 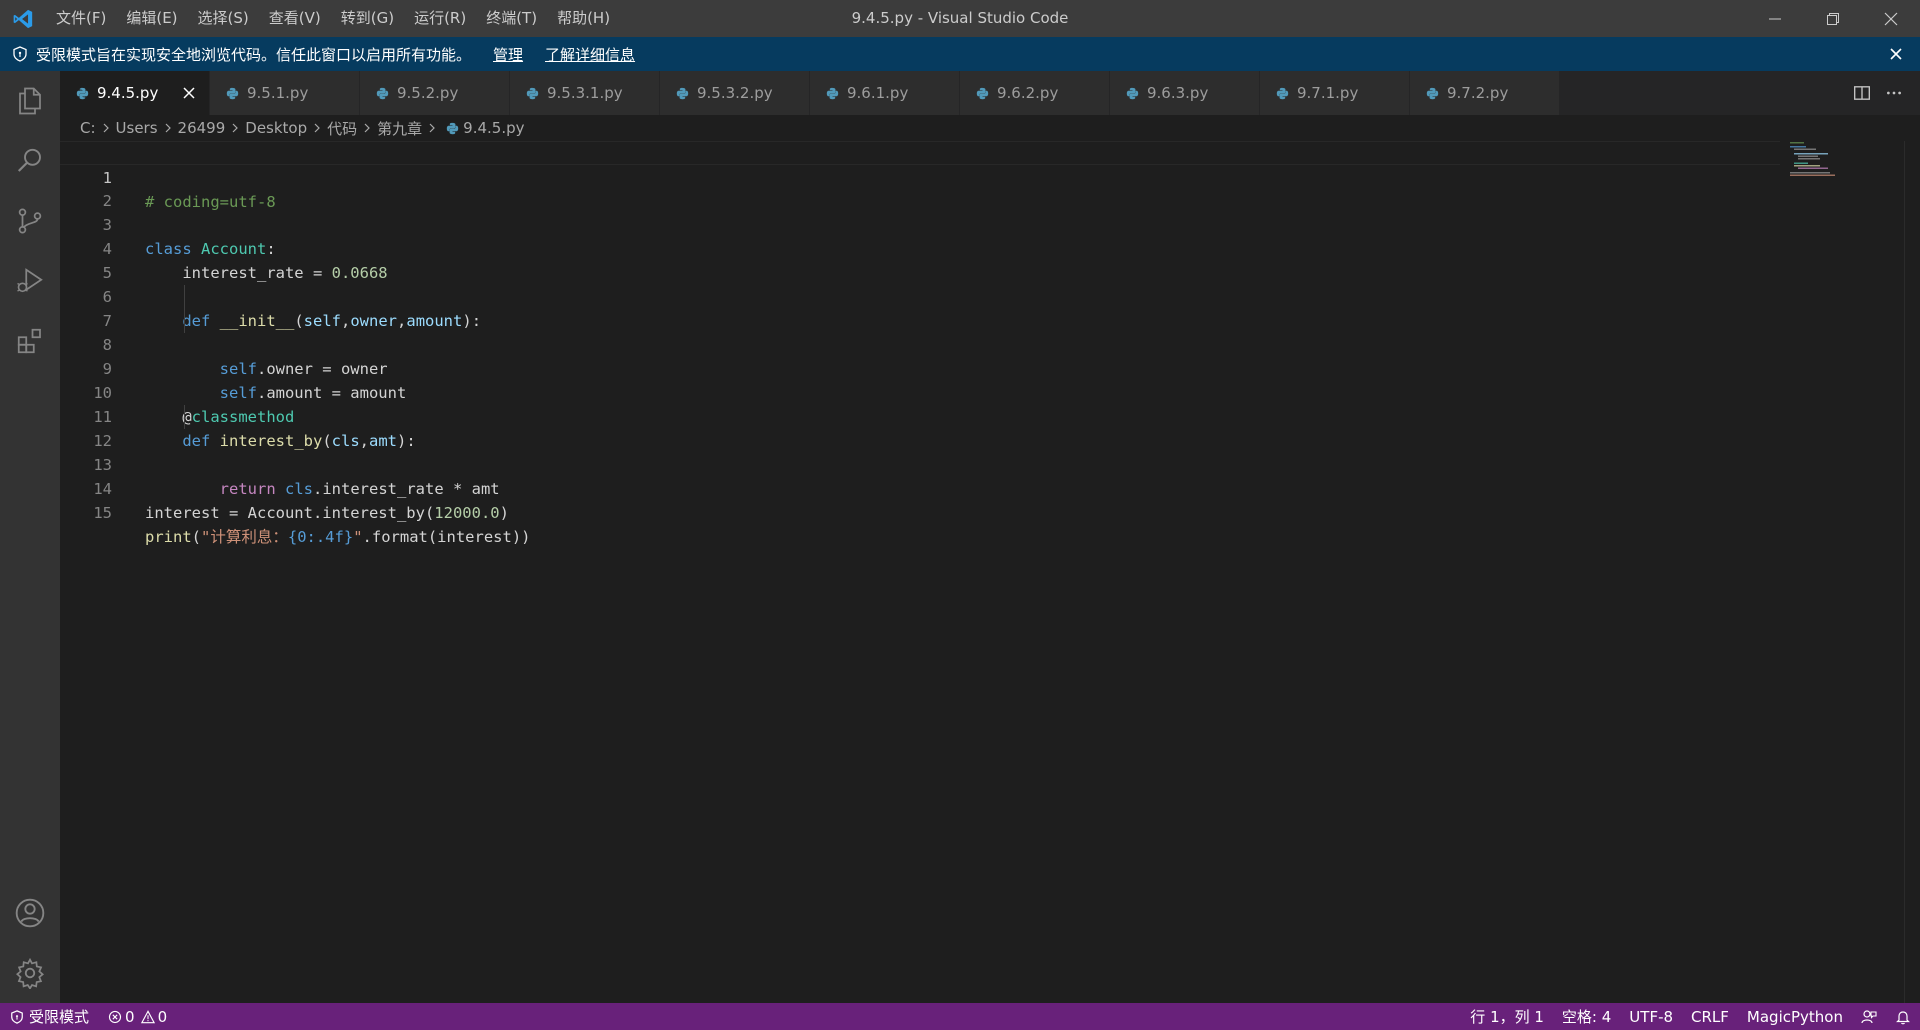 I want to click on search-icon, so click(x=29, y=160).